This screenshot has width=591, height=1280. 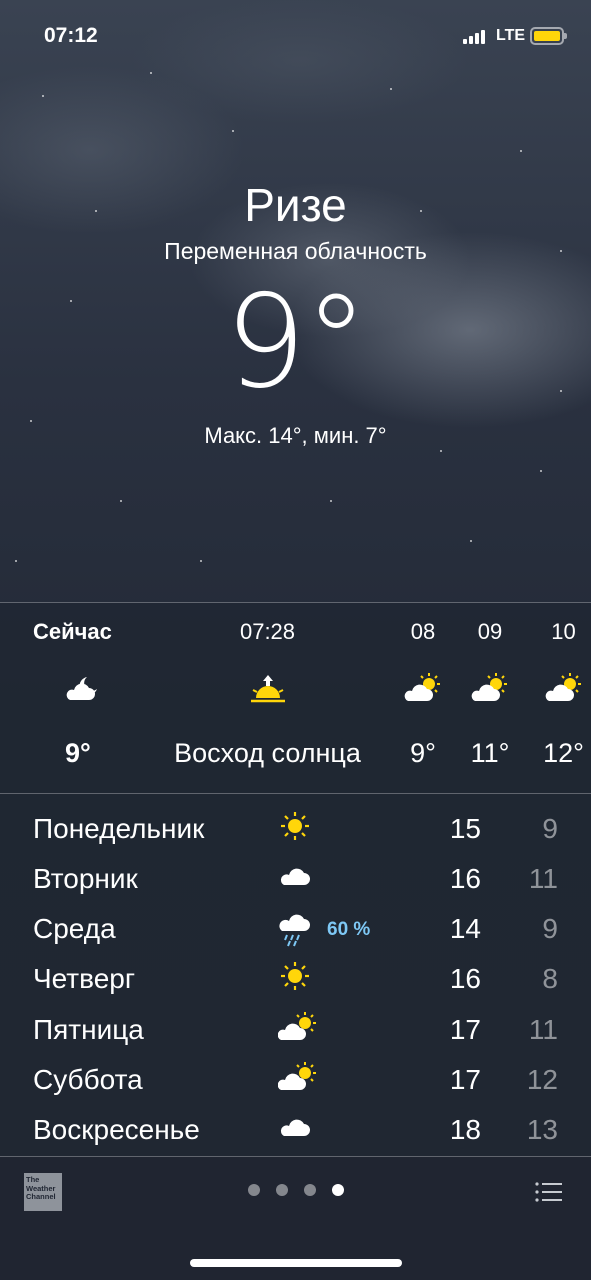 What do you see at coordinates (295, 1218) in the screenshot?
I see `bottom-toolbar: The Weather Channel` at bounding box center [295, 1218].